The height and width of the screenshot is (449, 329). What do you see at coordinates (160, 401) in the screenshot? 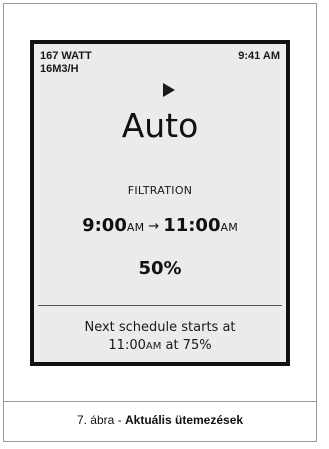
I see `caption-divider` at bounding box center [160, 401].